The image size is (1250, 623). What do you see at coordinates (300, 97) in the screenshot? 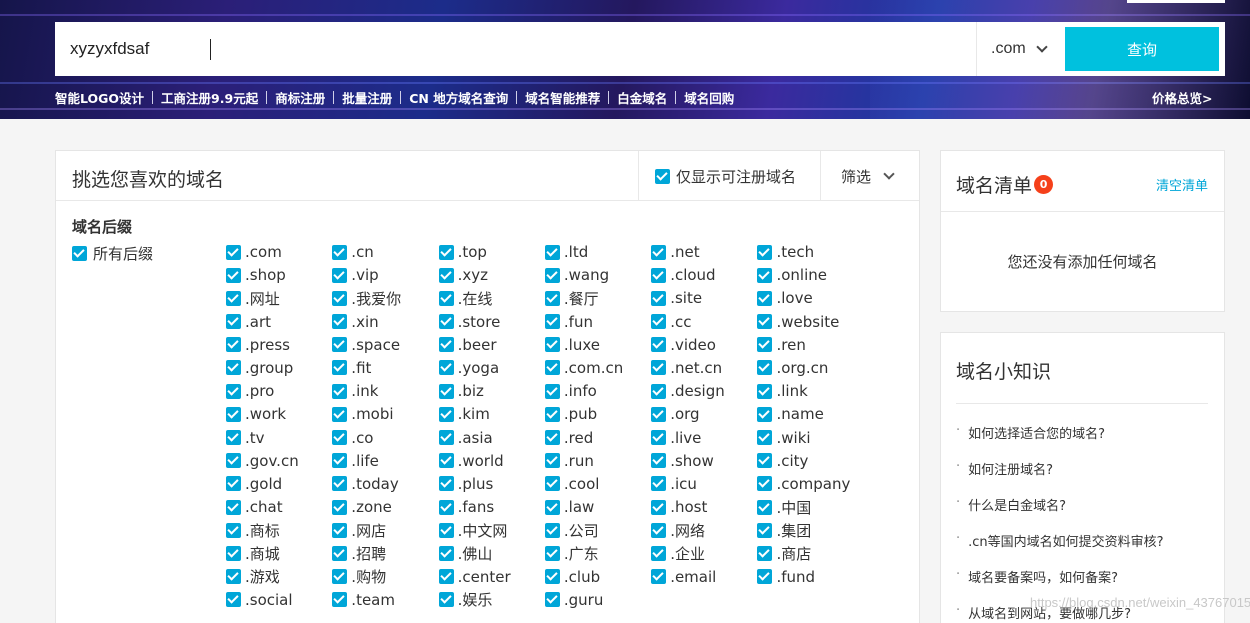
I see `quick-link-trademark: 商标注册` at bounding box center [300, 97].